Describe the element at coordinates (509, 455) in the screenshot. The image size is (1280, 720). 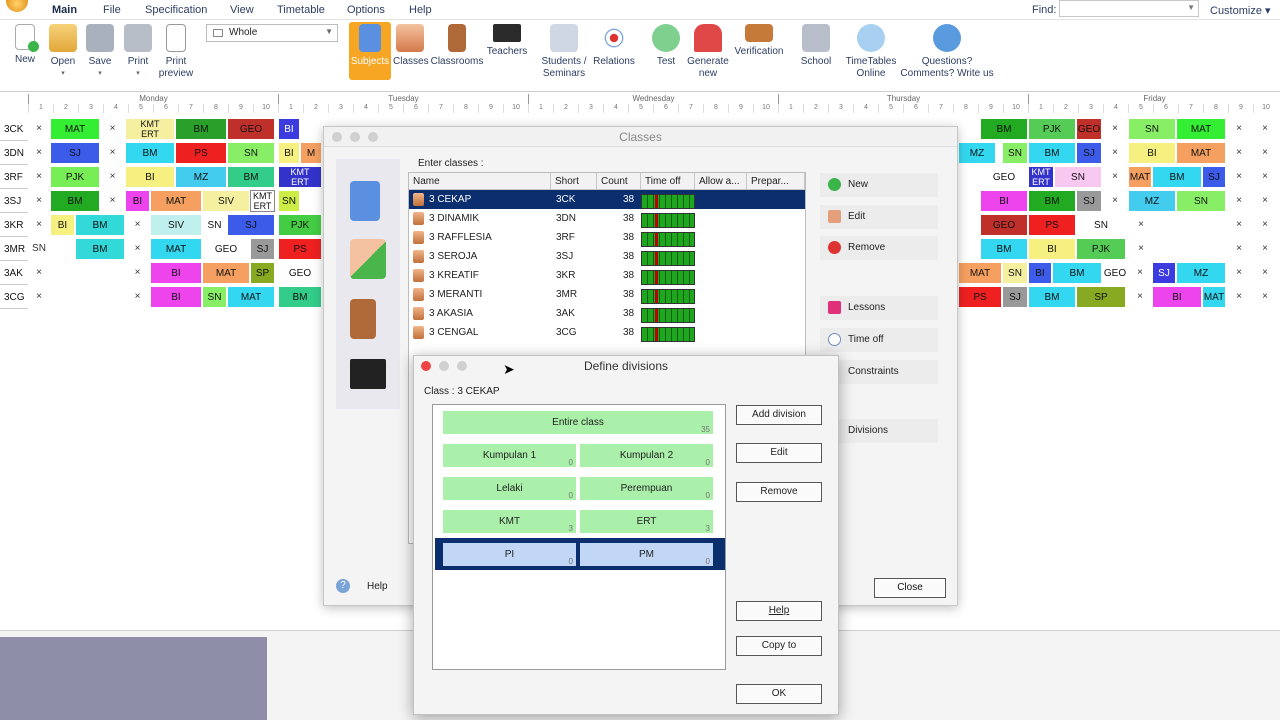
I see `division-group: Kumpulan 10` at that location.